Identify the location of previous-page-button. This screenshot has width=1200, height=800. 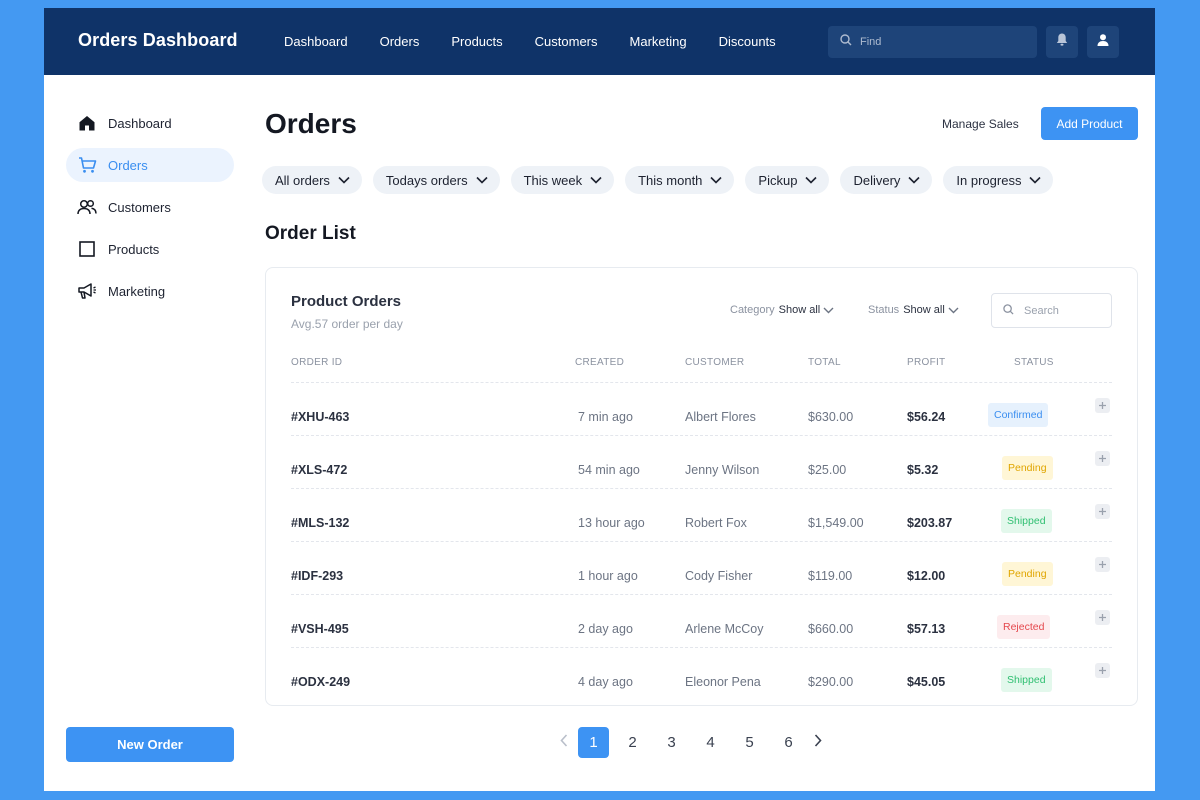
(564, 742).